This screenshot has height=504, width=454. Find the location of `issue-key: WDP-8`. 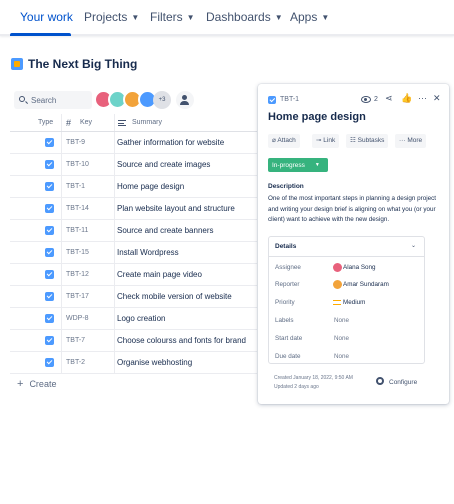

issue-key: WDP-8 is located at coordinates (77, 318).